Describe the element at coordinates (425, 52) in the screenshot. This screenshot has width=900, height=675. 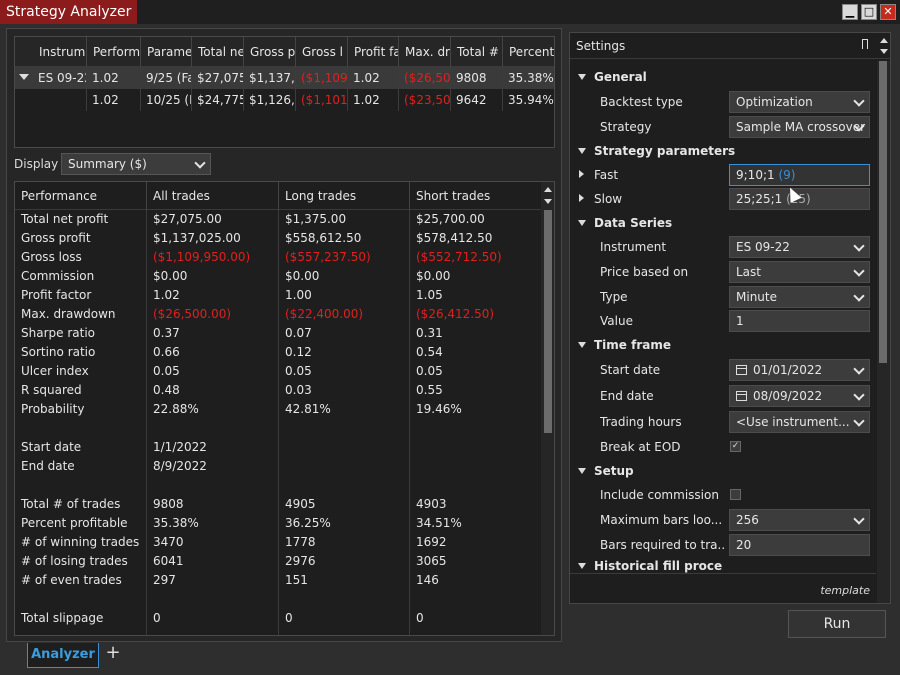
I see `results-header-7: Max. dra` at that location.